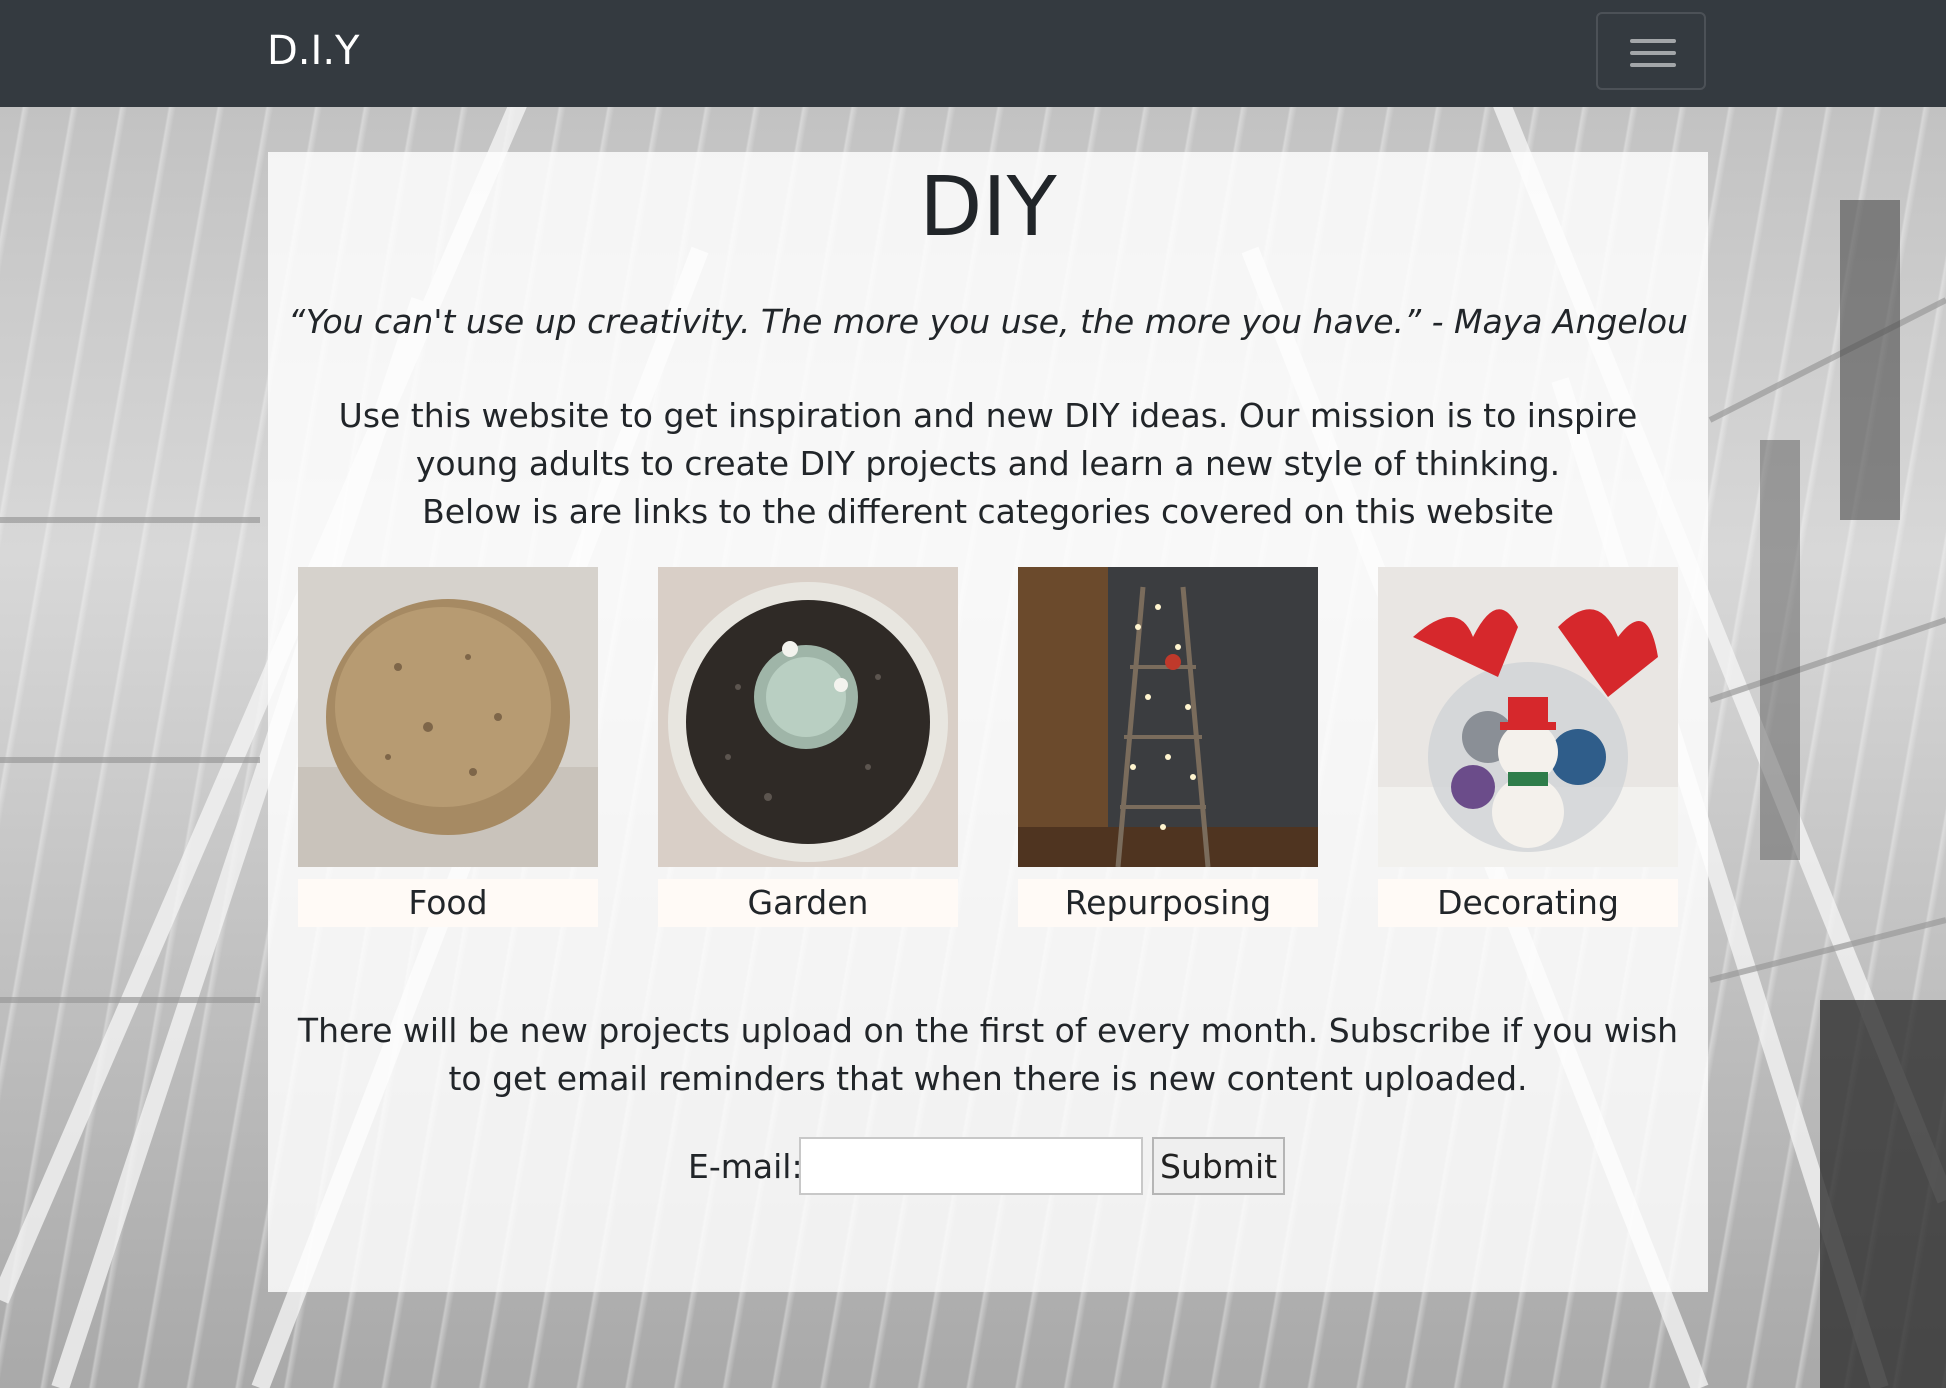 This screenshot has width=1946, height=1388. I want to click on email-field, so click(971, 1166).